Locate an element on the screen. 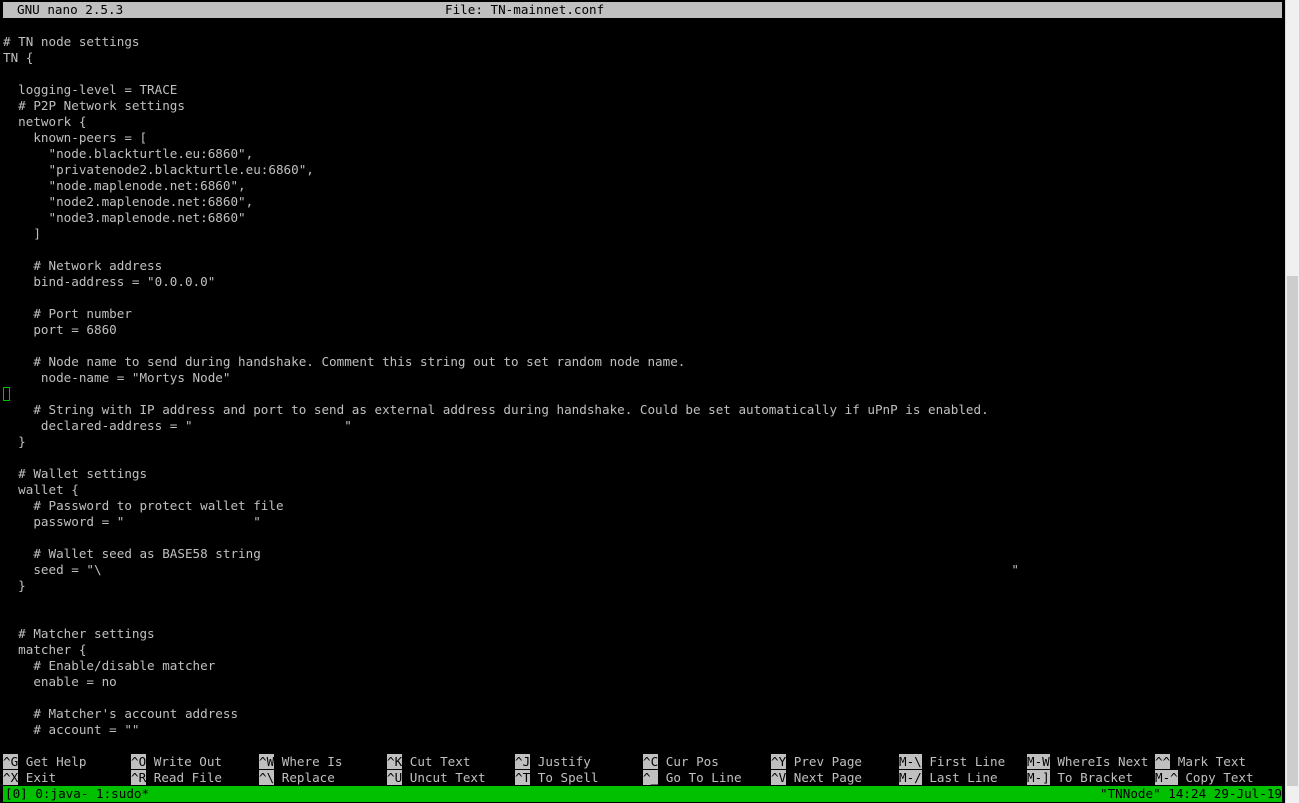 Image resolution: width=1299 pixels, height=803 pixels. shortcut-item: ^J Justify is located at coordinates (553, 762).